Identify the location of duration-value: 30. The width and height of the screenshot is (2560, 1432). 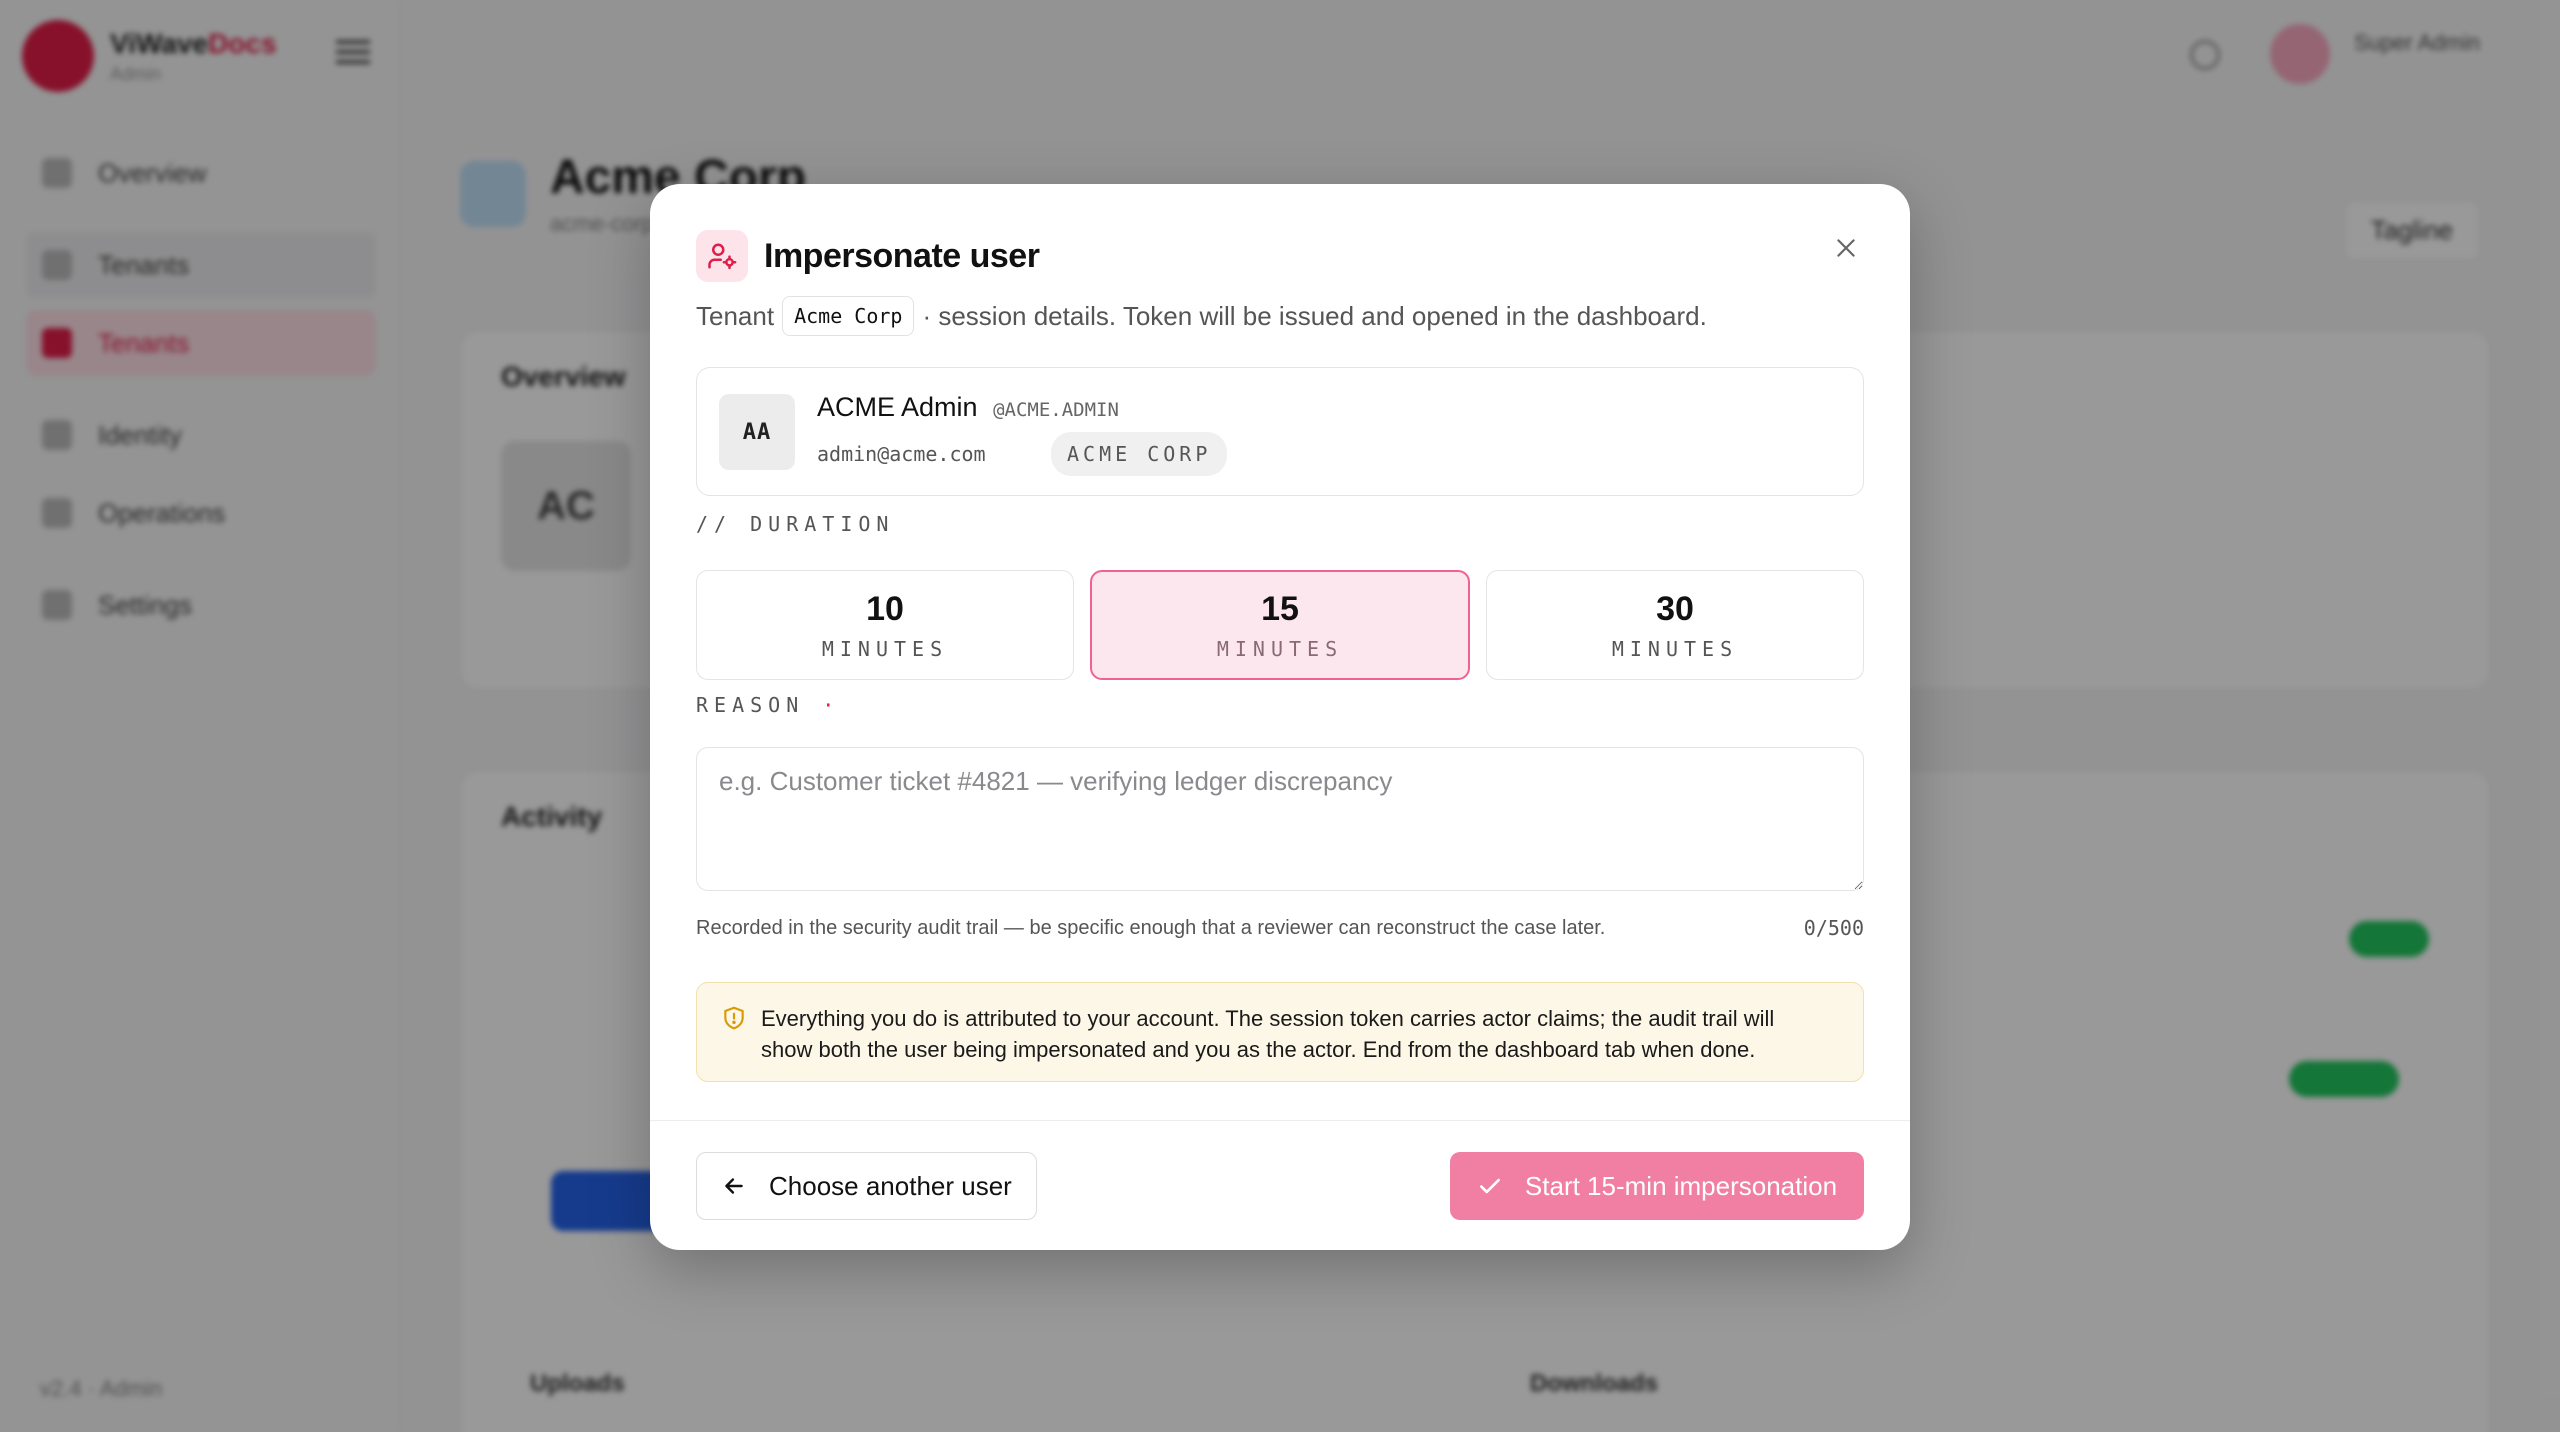
(1675, 608).